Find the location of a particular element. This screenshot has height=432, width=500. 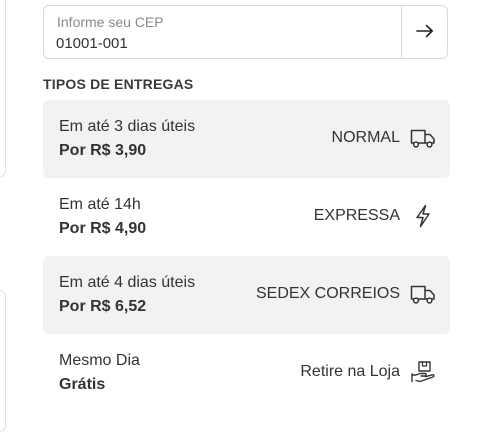

delivery-types-title: TIPOS DE ENTREGAS is located at coordinates (118, 84).